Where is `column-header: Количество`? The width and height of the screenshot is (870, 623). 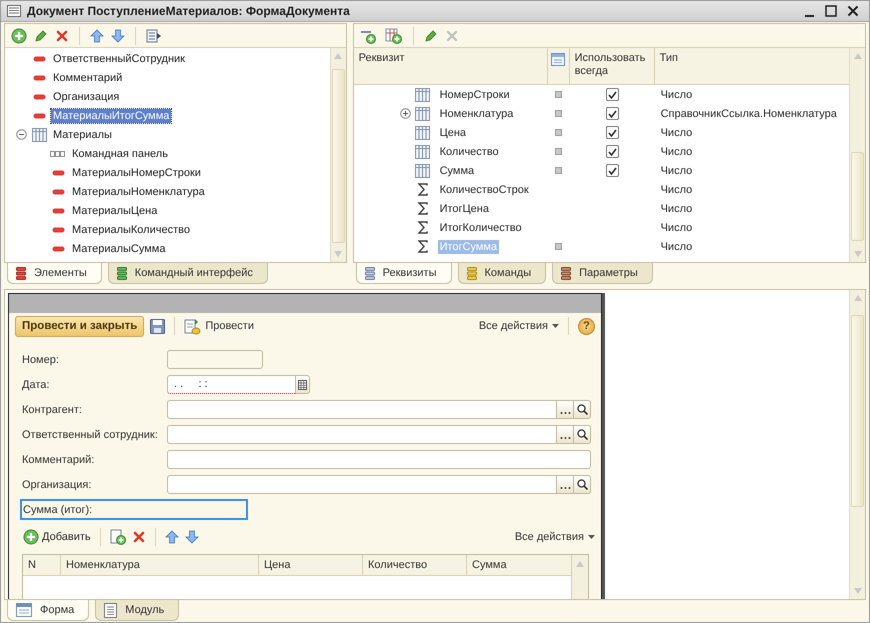 column-header: Количество is located at coordinates (415, 565).